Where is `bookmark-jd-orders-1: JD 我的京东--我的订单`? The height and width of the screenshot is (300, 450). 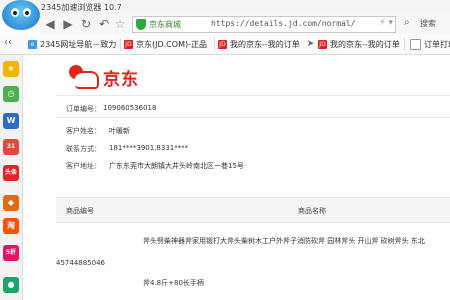
bookmark-jd-orders-1: JD 我的京东--我的订单 is located at coordinates (259, 44).